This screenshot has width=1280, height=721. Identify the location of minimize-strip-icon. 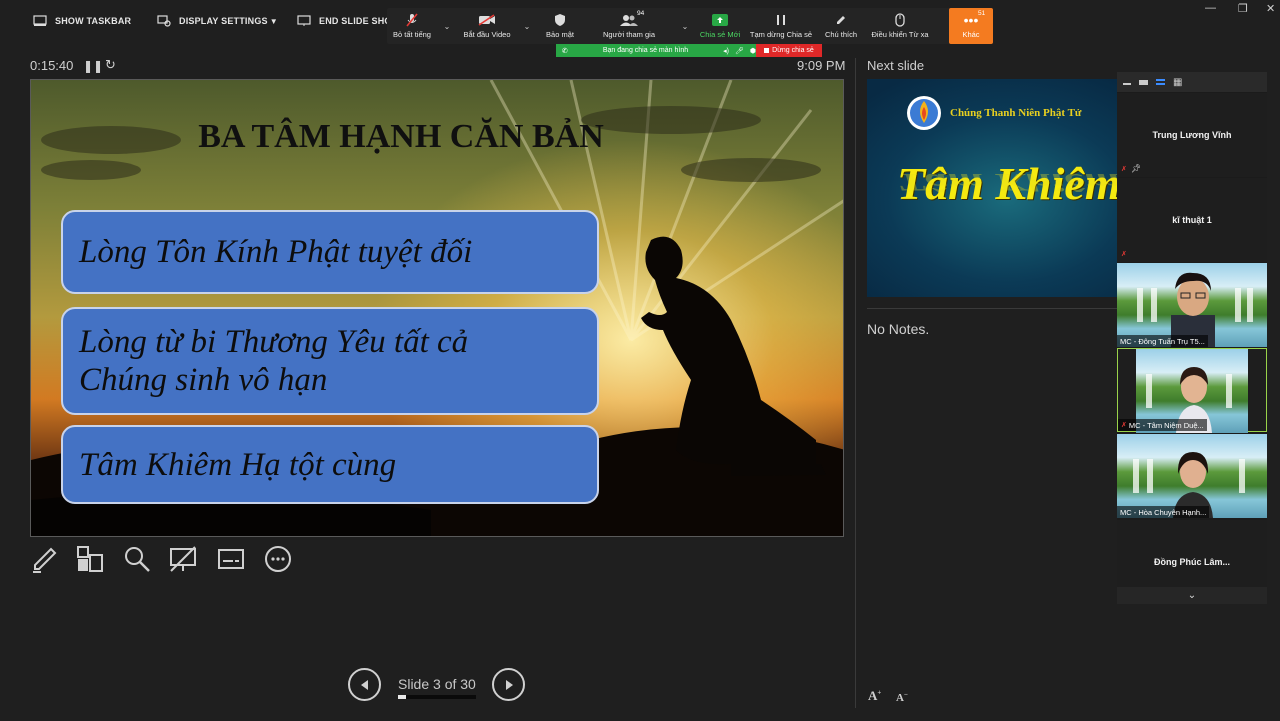
(1127, 84).